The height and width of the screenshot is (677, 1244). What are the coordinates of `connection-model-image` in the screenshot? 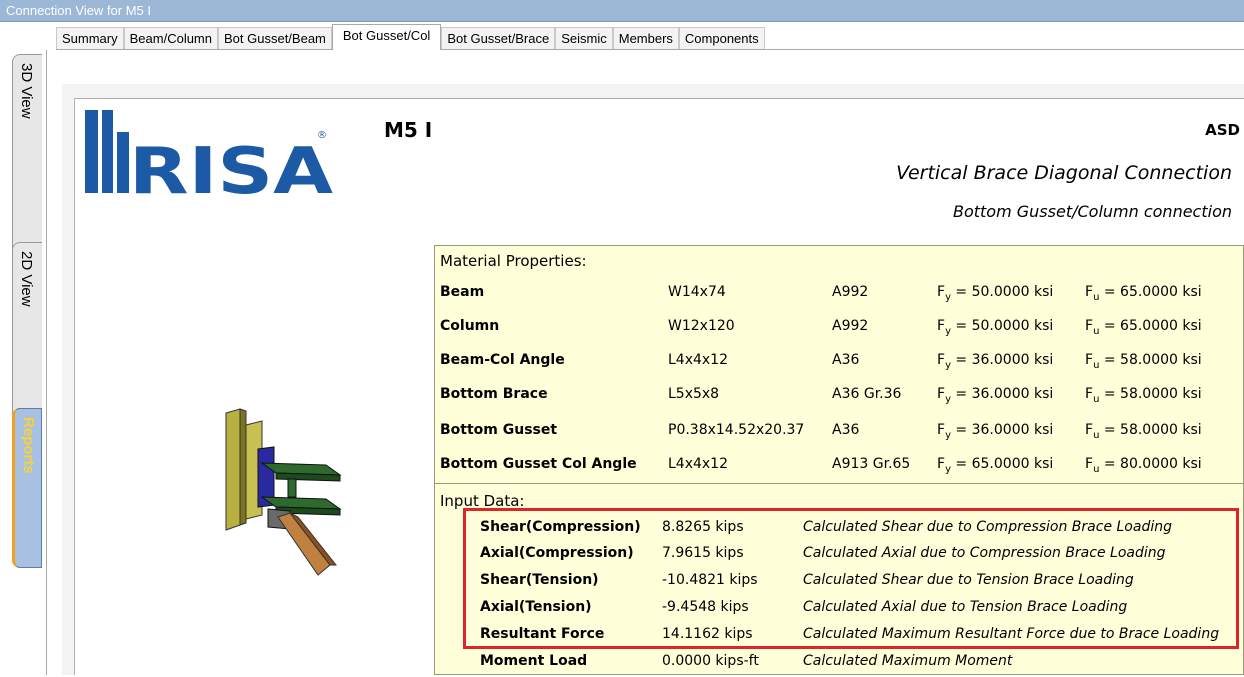 It's located at (283, 492).